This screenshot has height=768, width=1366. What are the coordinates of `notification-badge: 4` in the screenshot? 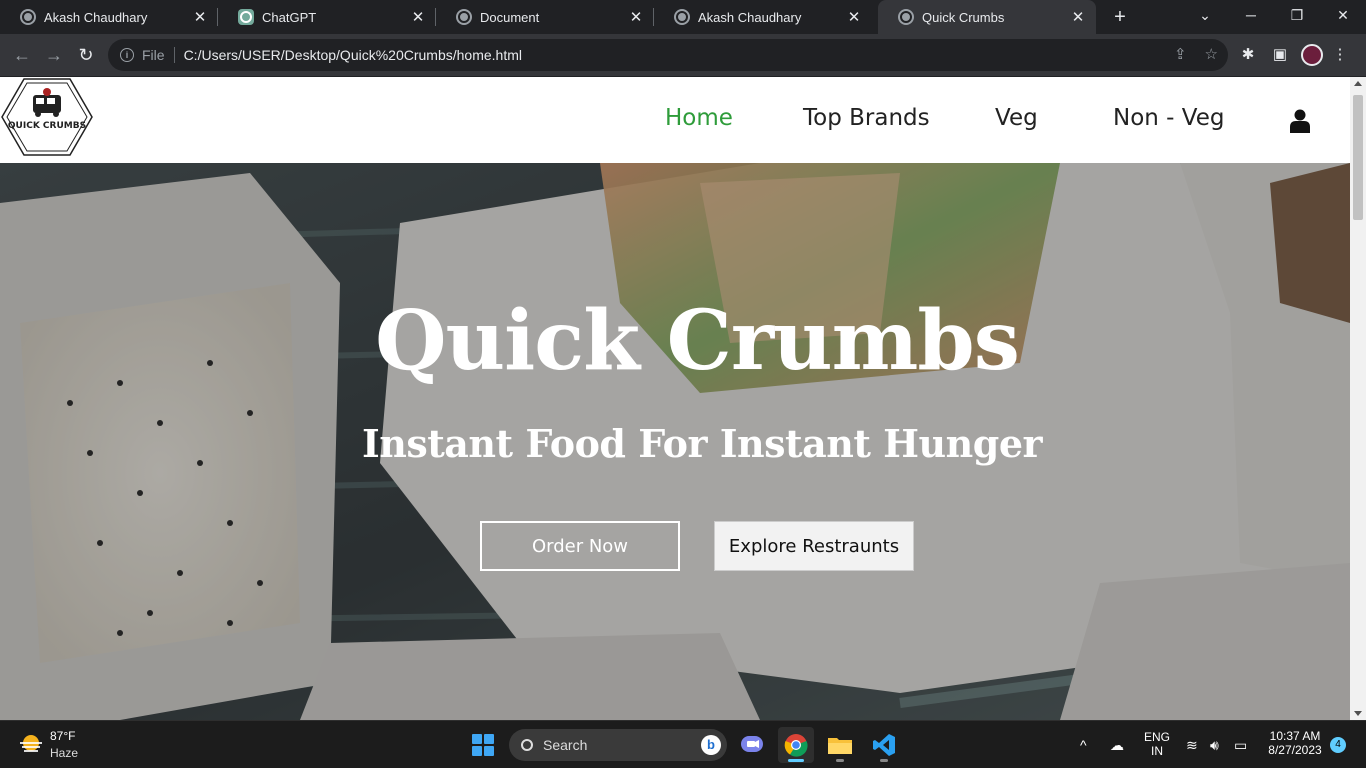 It's located at (1338, 745).